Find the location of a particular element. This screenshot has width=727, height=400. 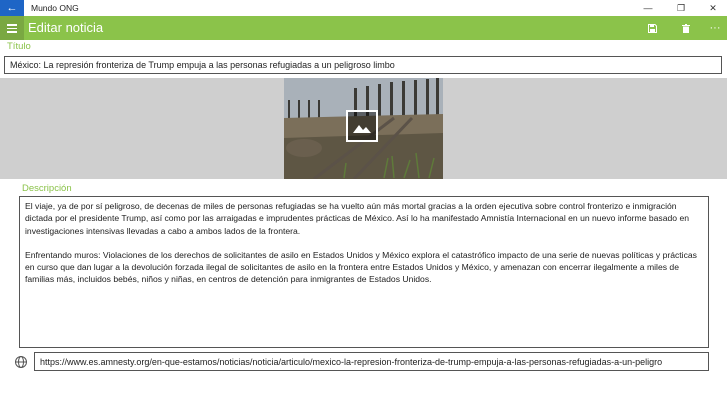

hamburger-icon is located at coordinates (12, 25).